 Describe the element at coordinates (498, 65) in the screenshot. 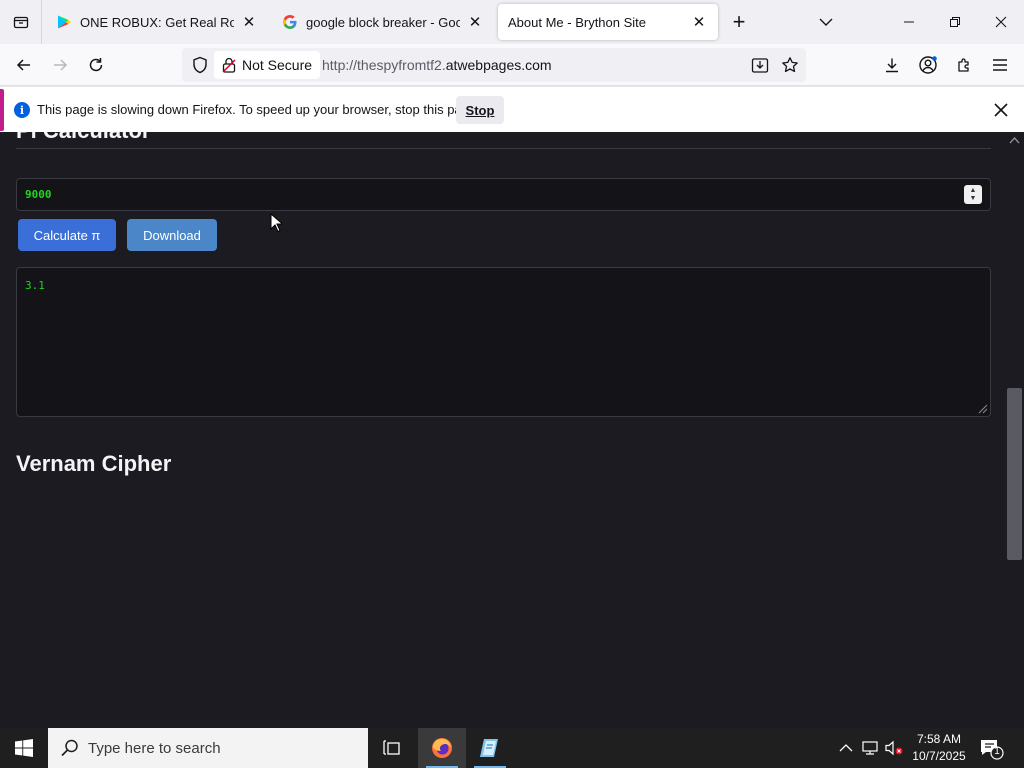

I see `url-domain: atwebpages.com` at that location.